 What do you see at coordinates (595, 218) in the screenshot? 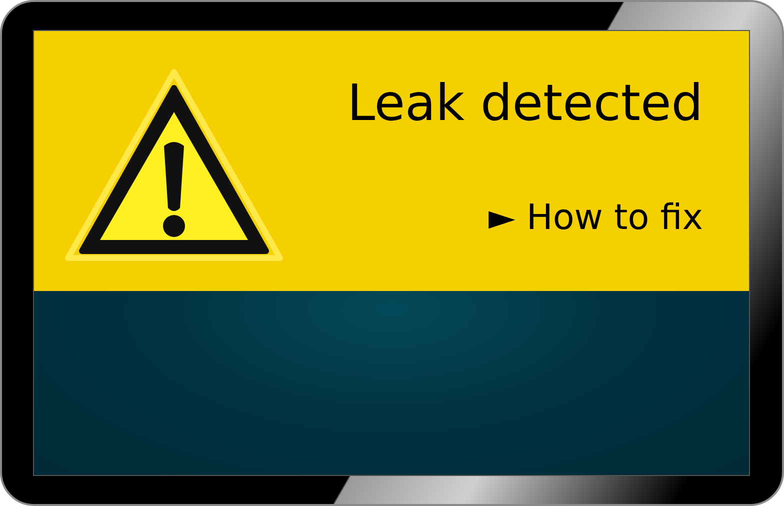
I see `how-to-fix-link: ► How to fix` at bounding box center [595, 218].